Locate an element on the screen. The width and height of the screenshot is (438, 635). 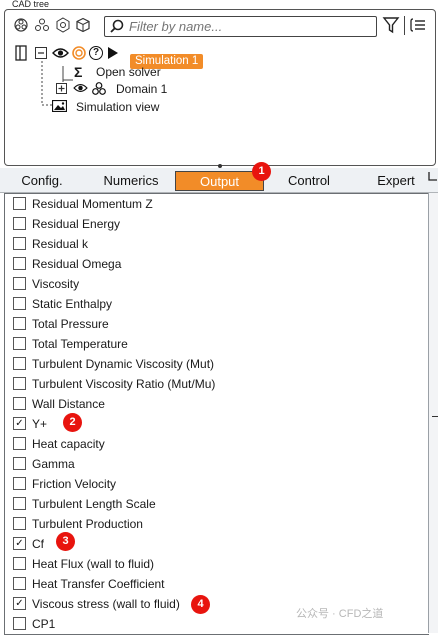
filter-input is located at coordinates (249, 26).